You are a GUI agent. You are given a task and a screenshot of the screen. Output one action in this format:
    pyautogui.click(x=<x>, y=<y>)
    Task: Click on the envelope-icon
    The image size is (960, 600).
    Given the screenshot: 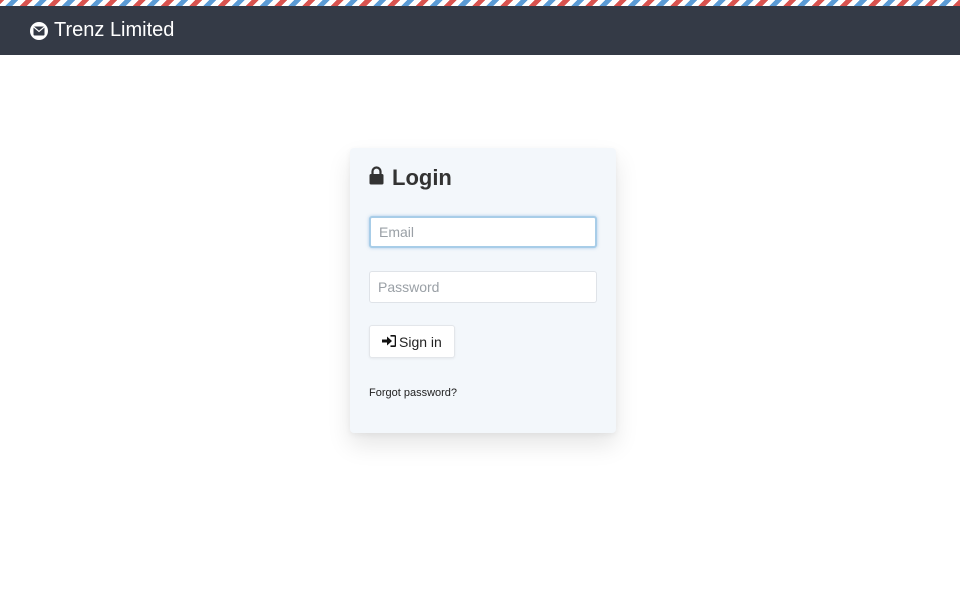 What is the action you would take?
    pyautogui.click(x=39, y=30)
    